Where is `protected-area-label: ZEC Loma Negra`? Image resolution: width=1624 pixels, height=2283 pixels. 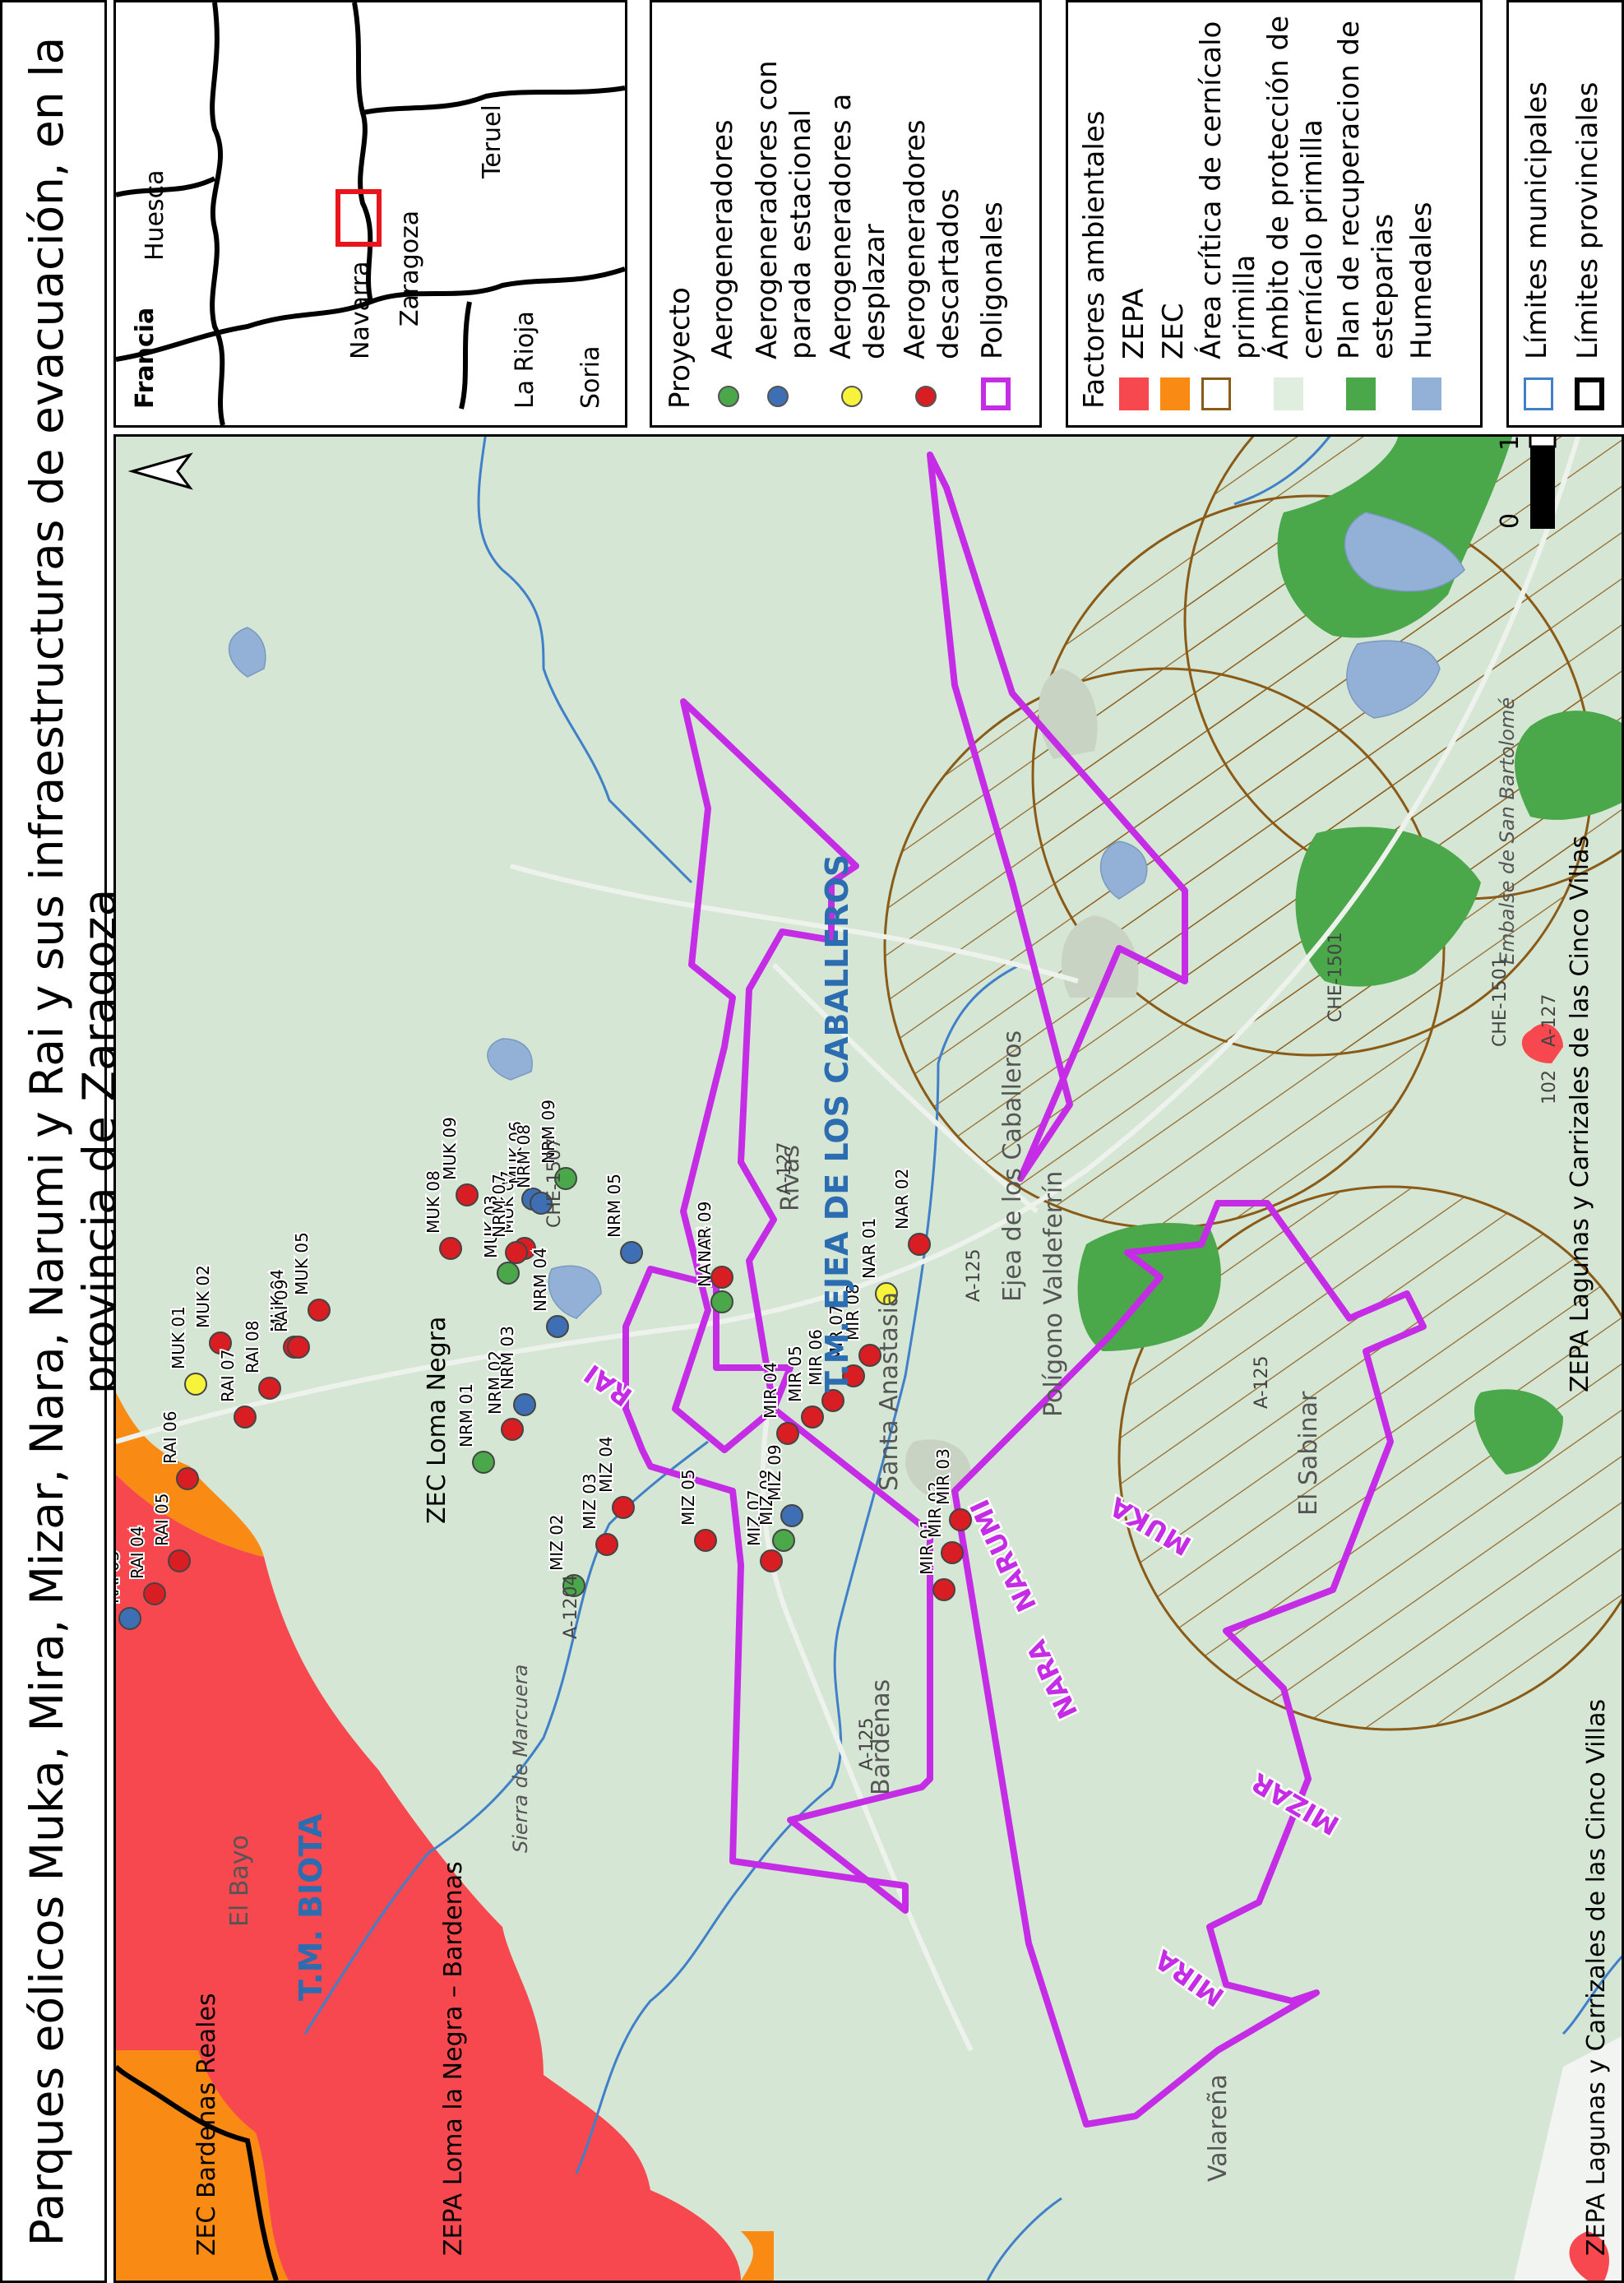
protected-area-label: ZEC Loma Negra is located at coordinates (437, 1420).